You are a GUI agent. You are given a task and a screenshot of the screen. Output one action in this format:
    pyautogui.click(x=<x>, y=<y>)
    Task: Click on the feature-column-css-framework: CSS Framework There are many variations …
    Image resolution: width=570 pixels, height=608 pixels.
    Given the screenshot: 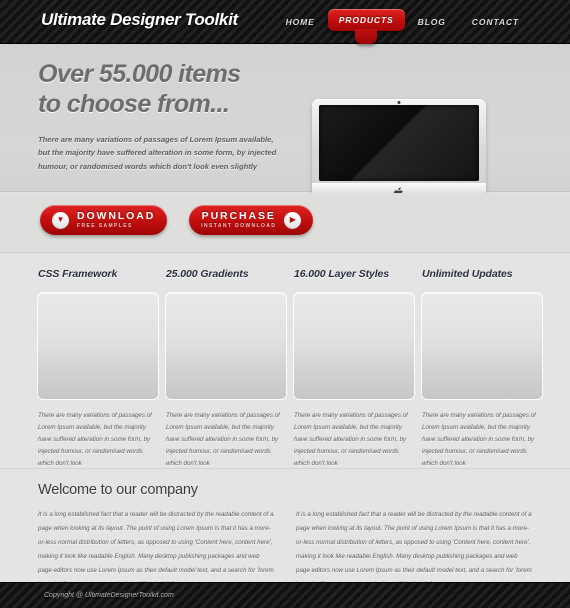 What is the action you would take?
    pyautogui.click(x=98, y=369)
    